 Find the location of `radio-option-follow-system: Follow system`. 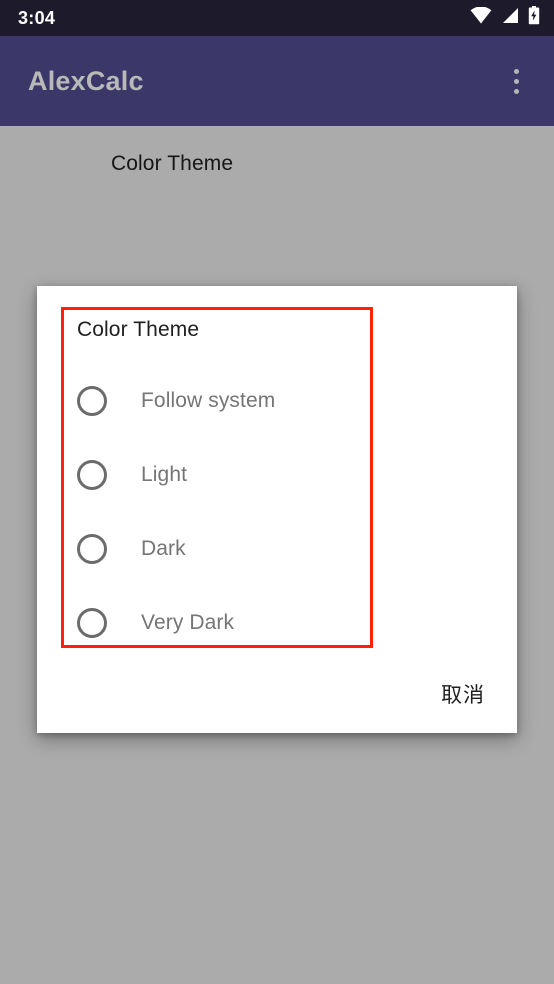

radio-option-follow-system: Follow system is located at coordinates (227, 401).